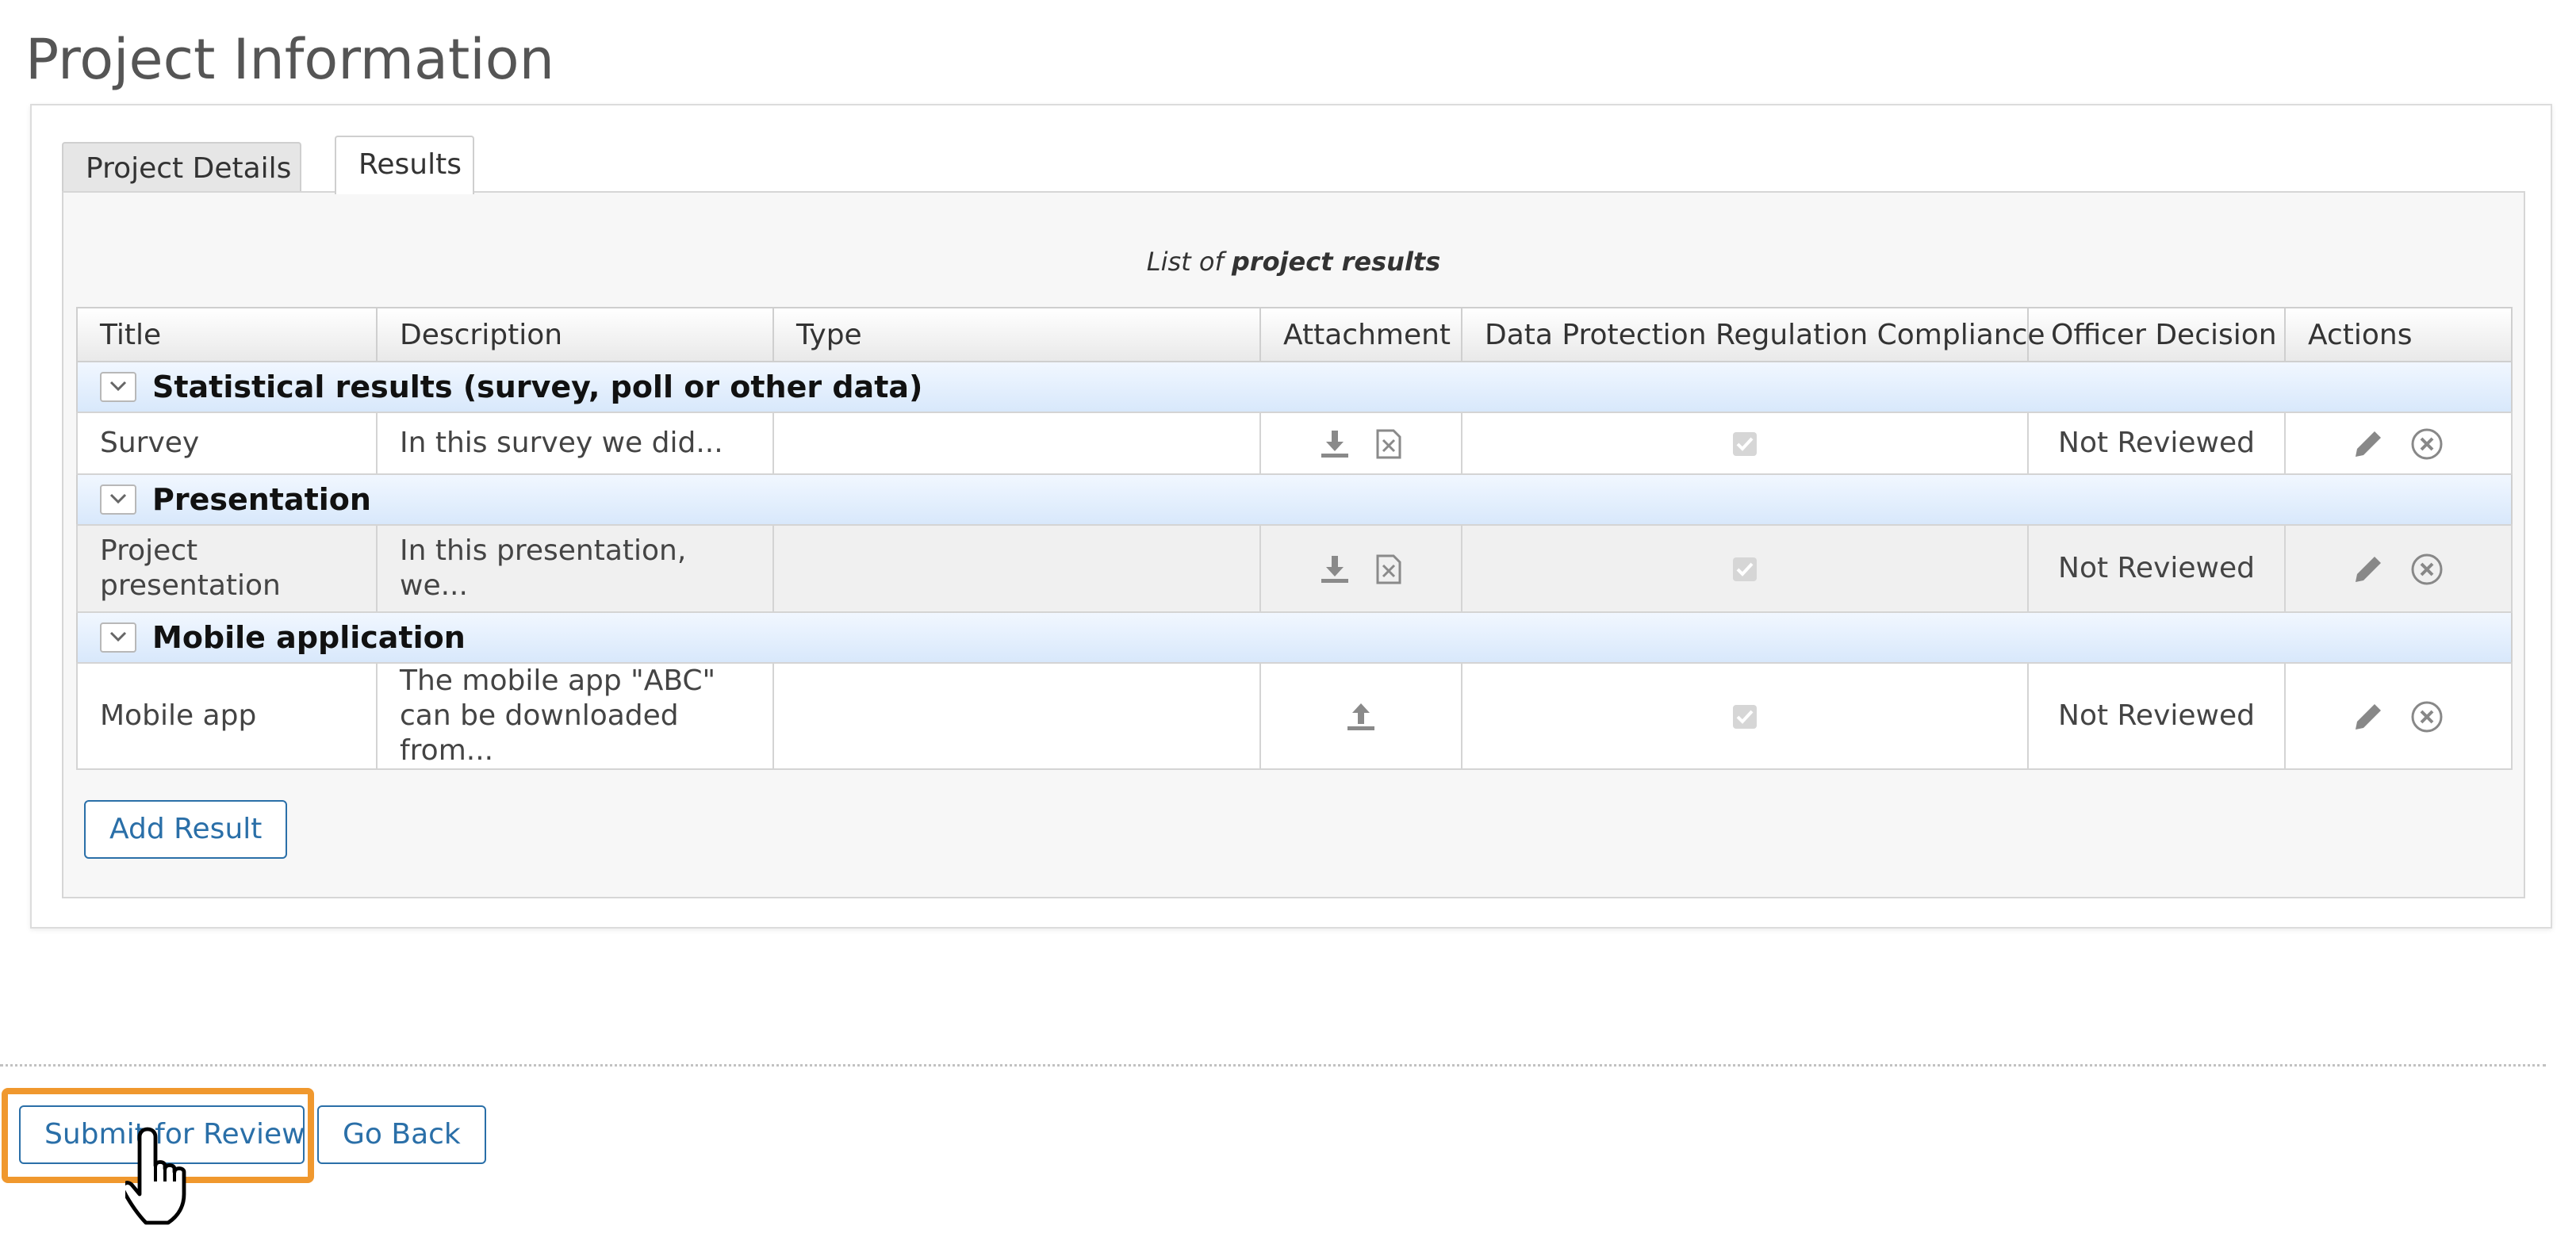 Image resolution: width=2576 pixels, height=1237 pixels. I want to click on column-header-officer-decision: Officer Decision, so click(2156, 334).